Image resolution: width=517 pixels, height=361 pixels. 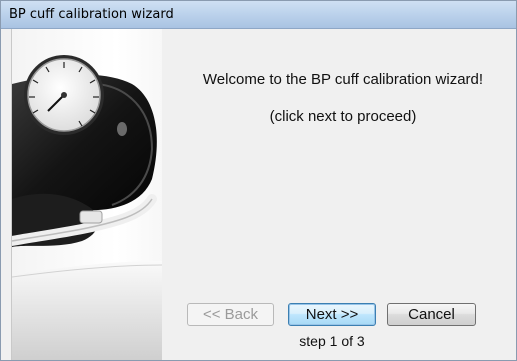 What do you see at coordinates (332, 314) in the screenshot?
I see `next-button: Next >>` at bounding box center [332, 314].